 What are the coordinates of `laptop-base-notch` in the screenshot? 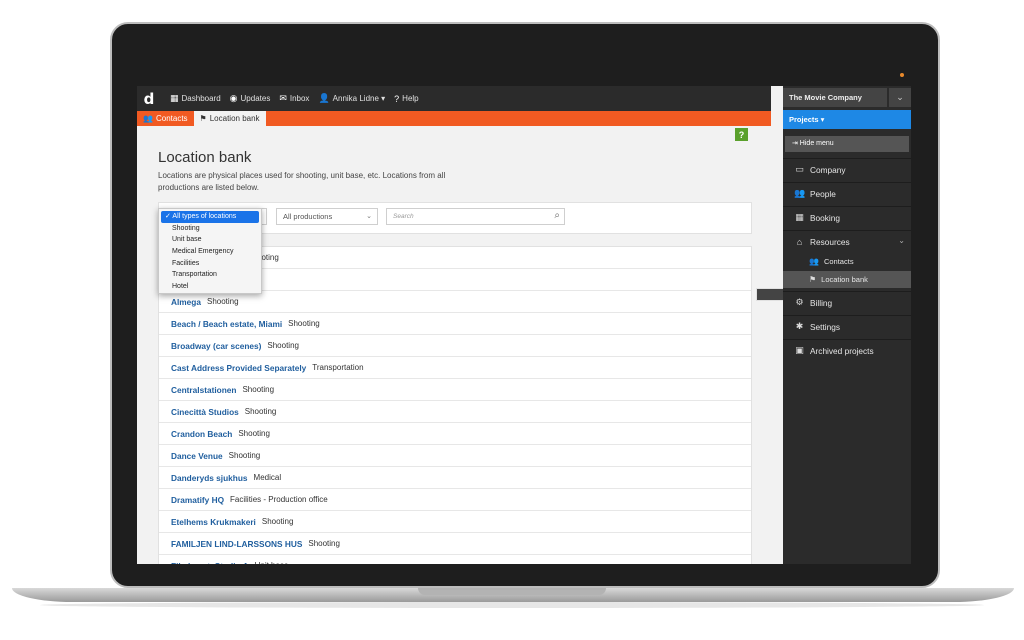 It's located at (512, 591).